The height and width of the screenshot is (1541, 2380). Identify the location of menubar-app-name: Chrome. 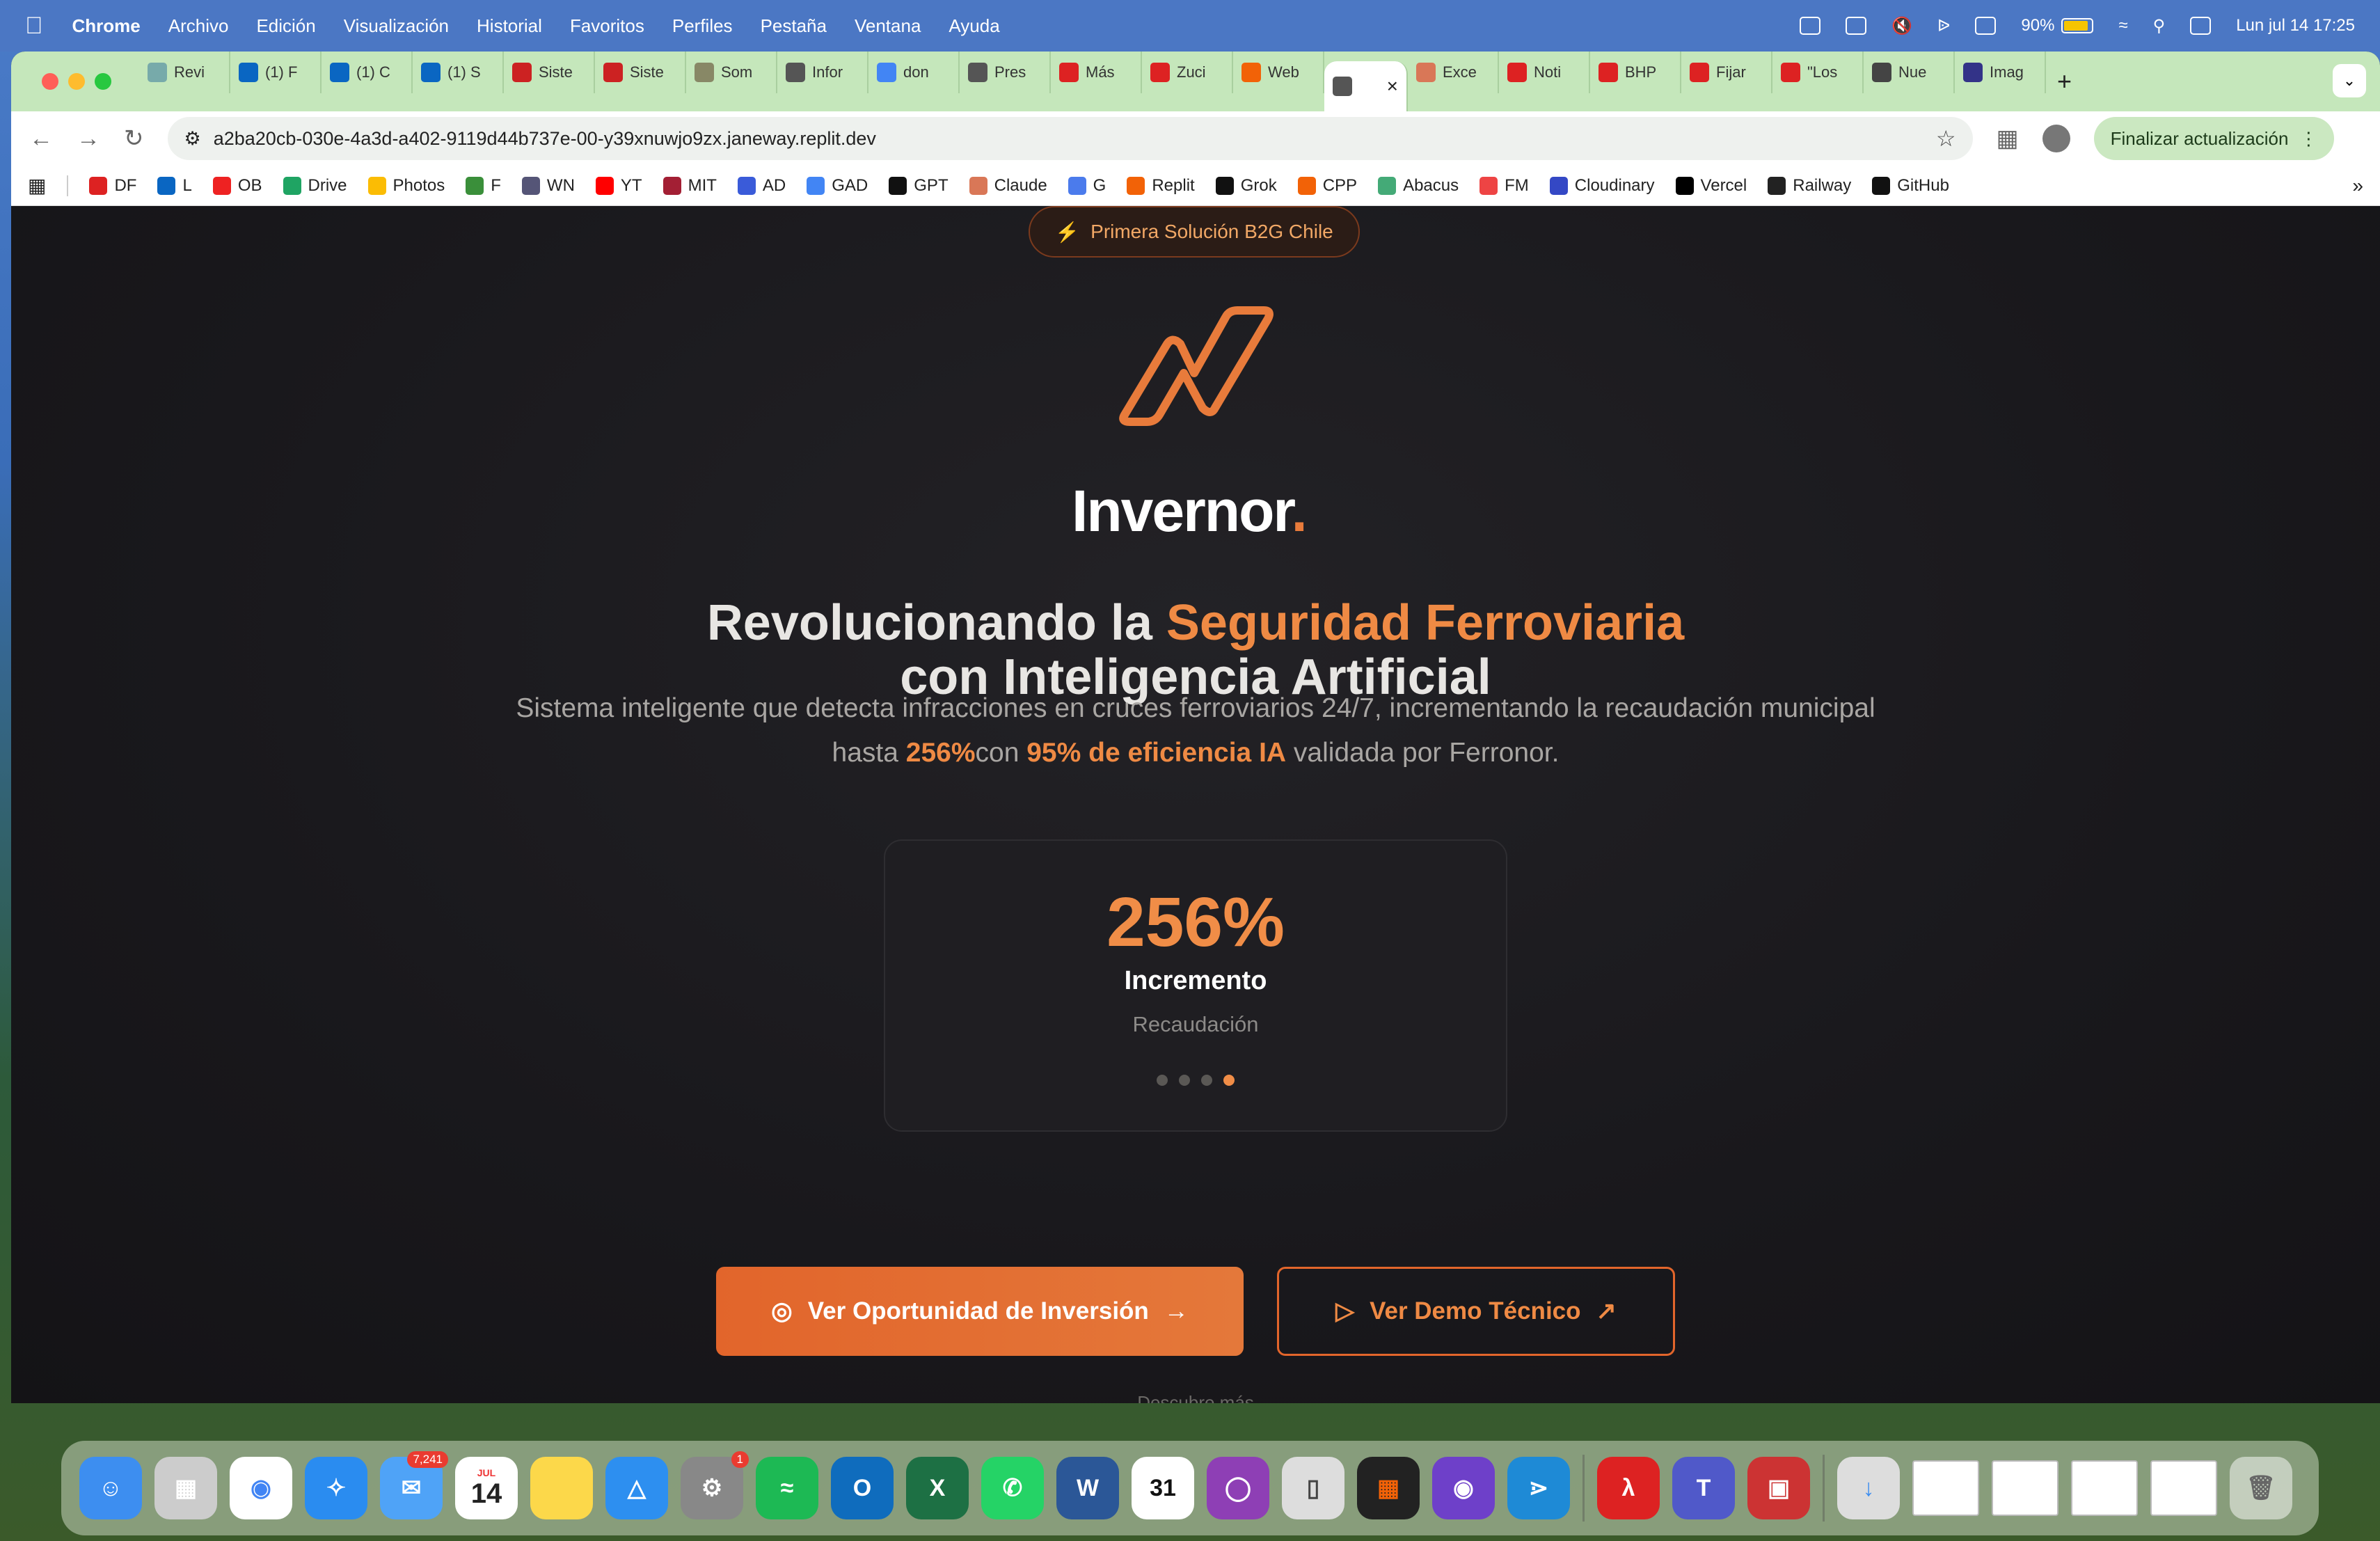
(106, 26).